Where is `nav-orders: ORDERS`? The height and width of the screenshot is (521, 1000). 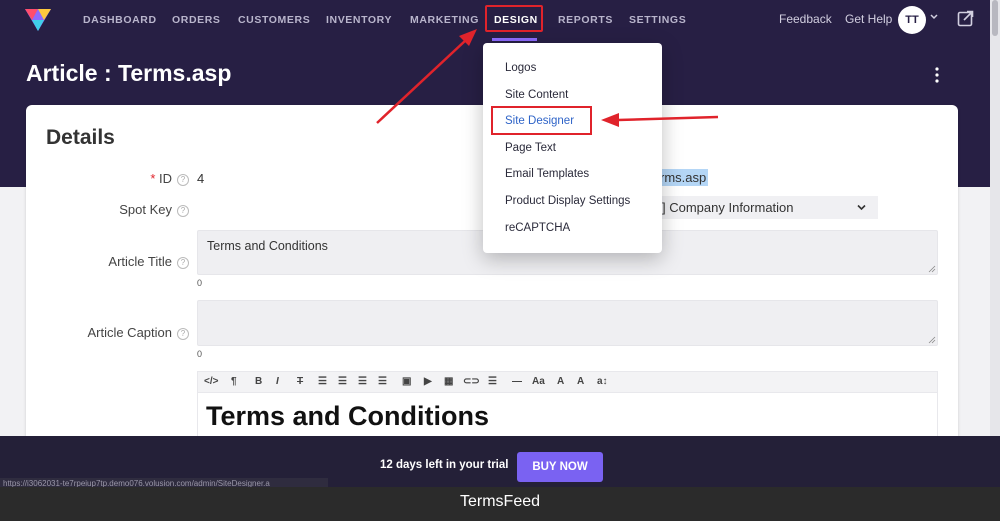 nav-orders: ORDERS is located at coordinates (196, 20).